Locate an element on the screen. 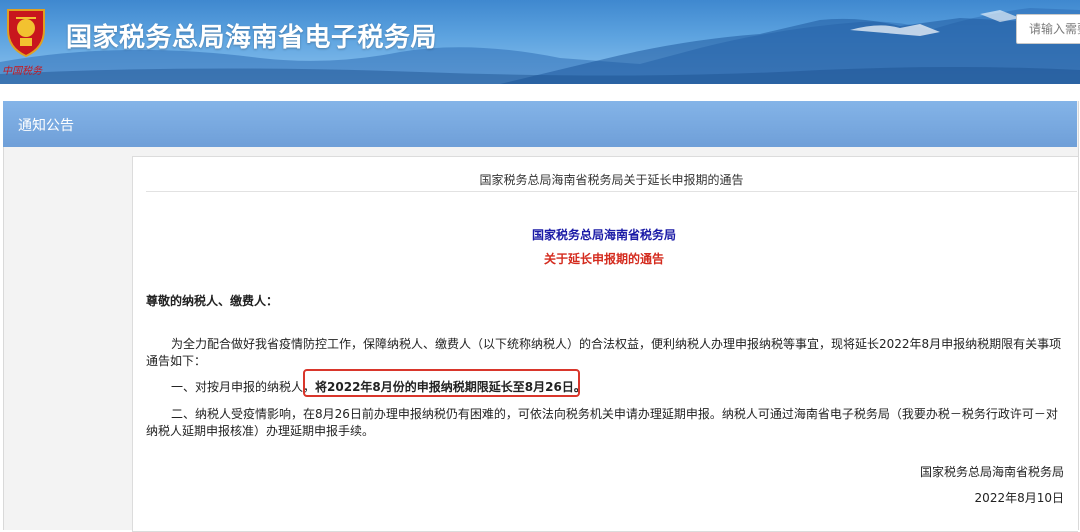 This screenshot has width=1080, height=532. search-input is located at coordinates (1048, 29).